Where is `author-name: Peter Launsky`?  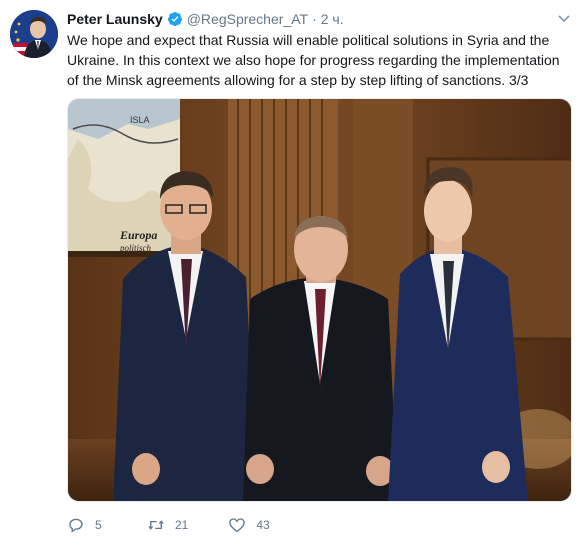
author-name: Peter Launsky is located at coordinates (115, 19).